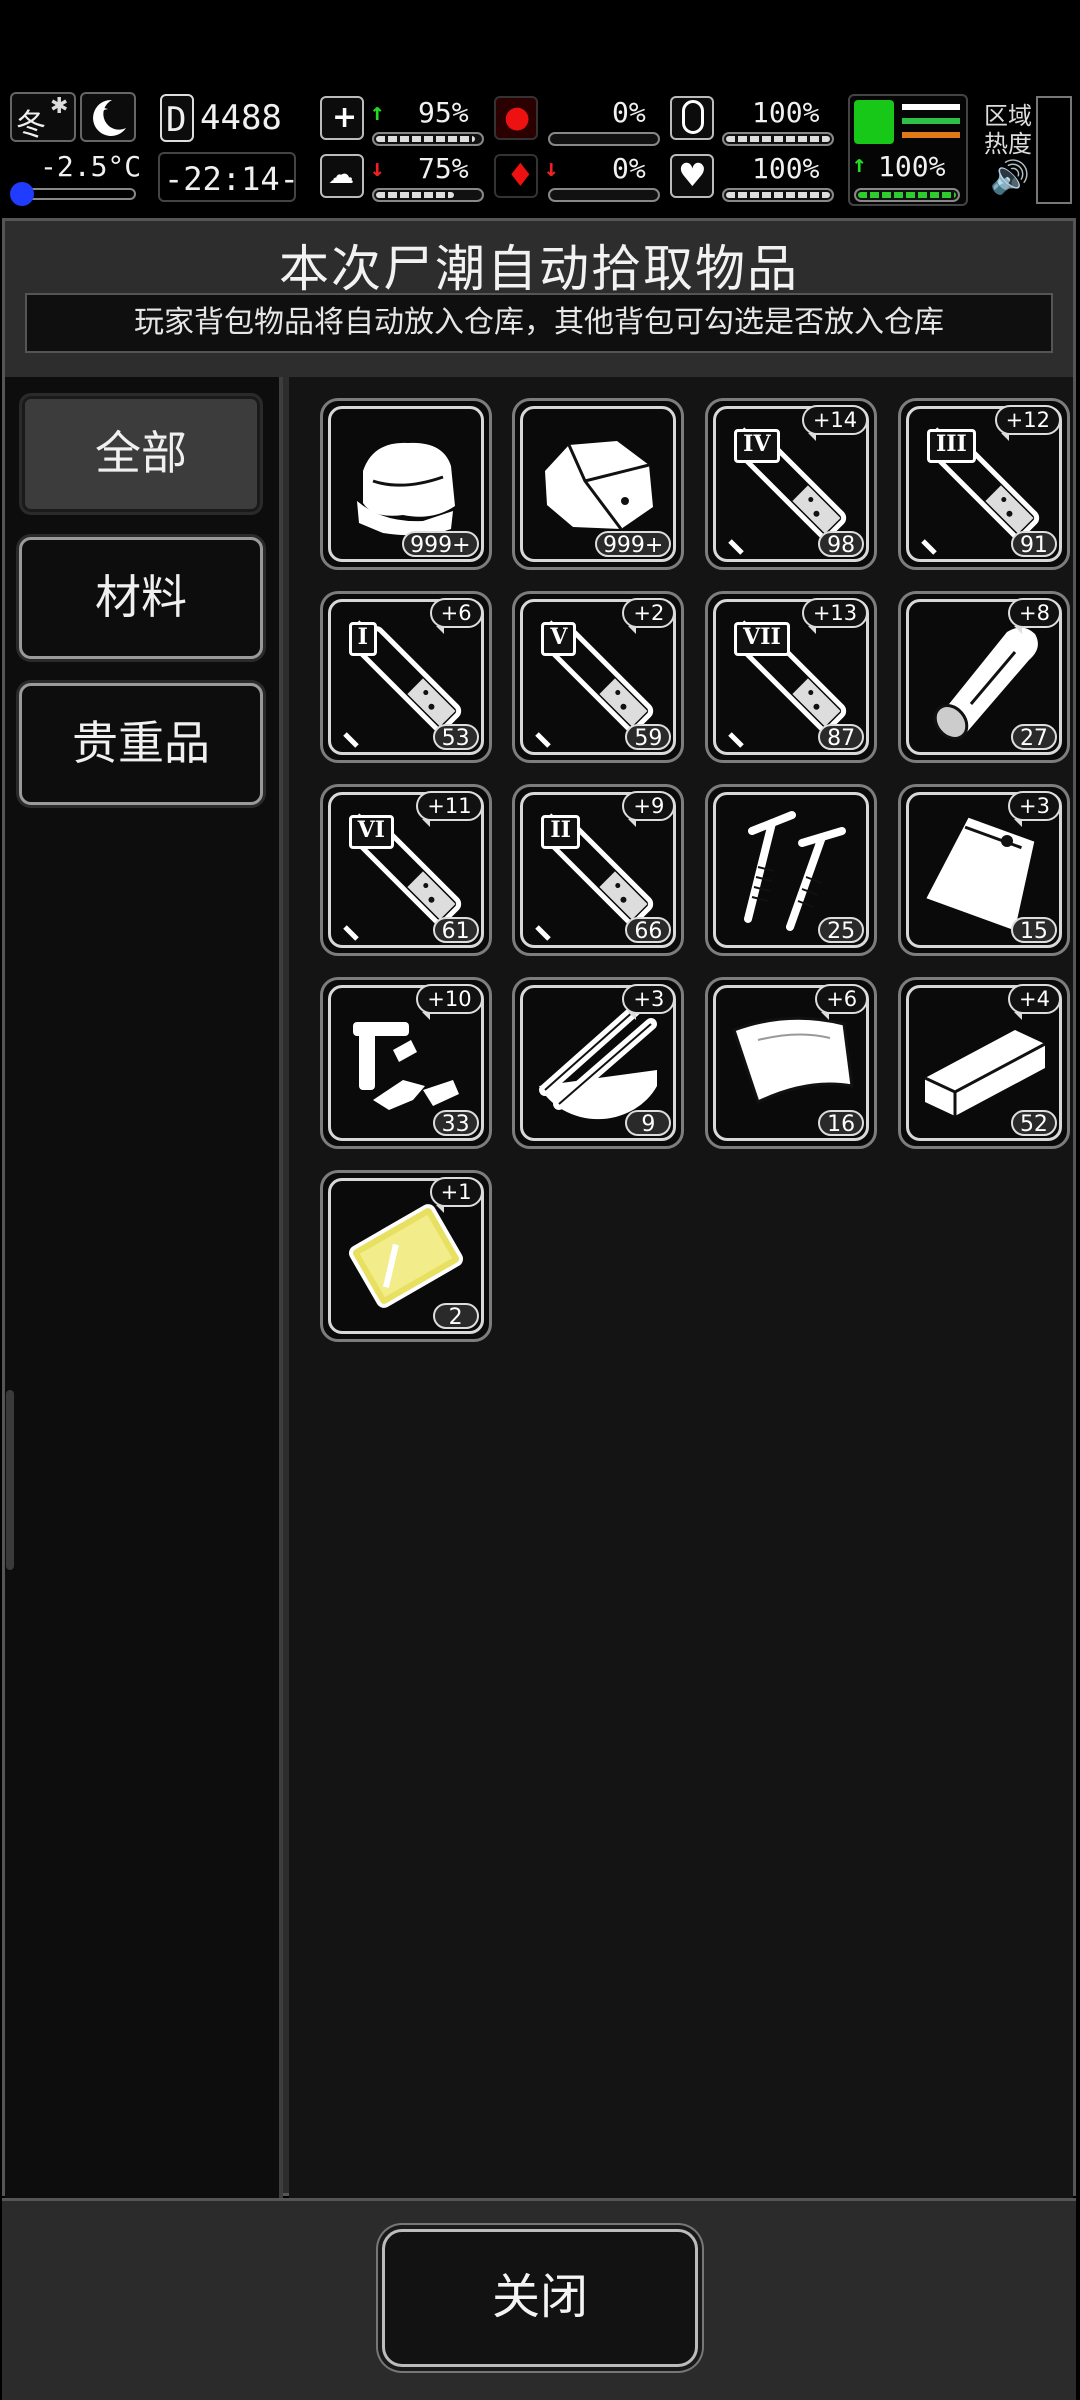  Describe the element at coordinates (1054, 150) in the screenshot. I see `zone-heat-meter` at that location.